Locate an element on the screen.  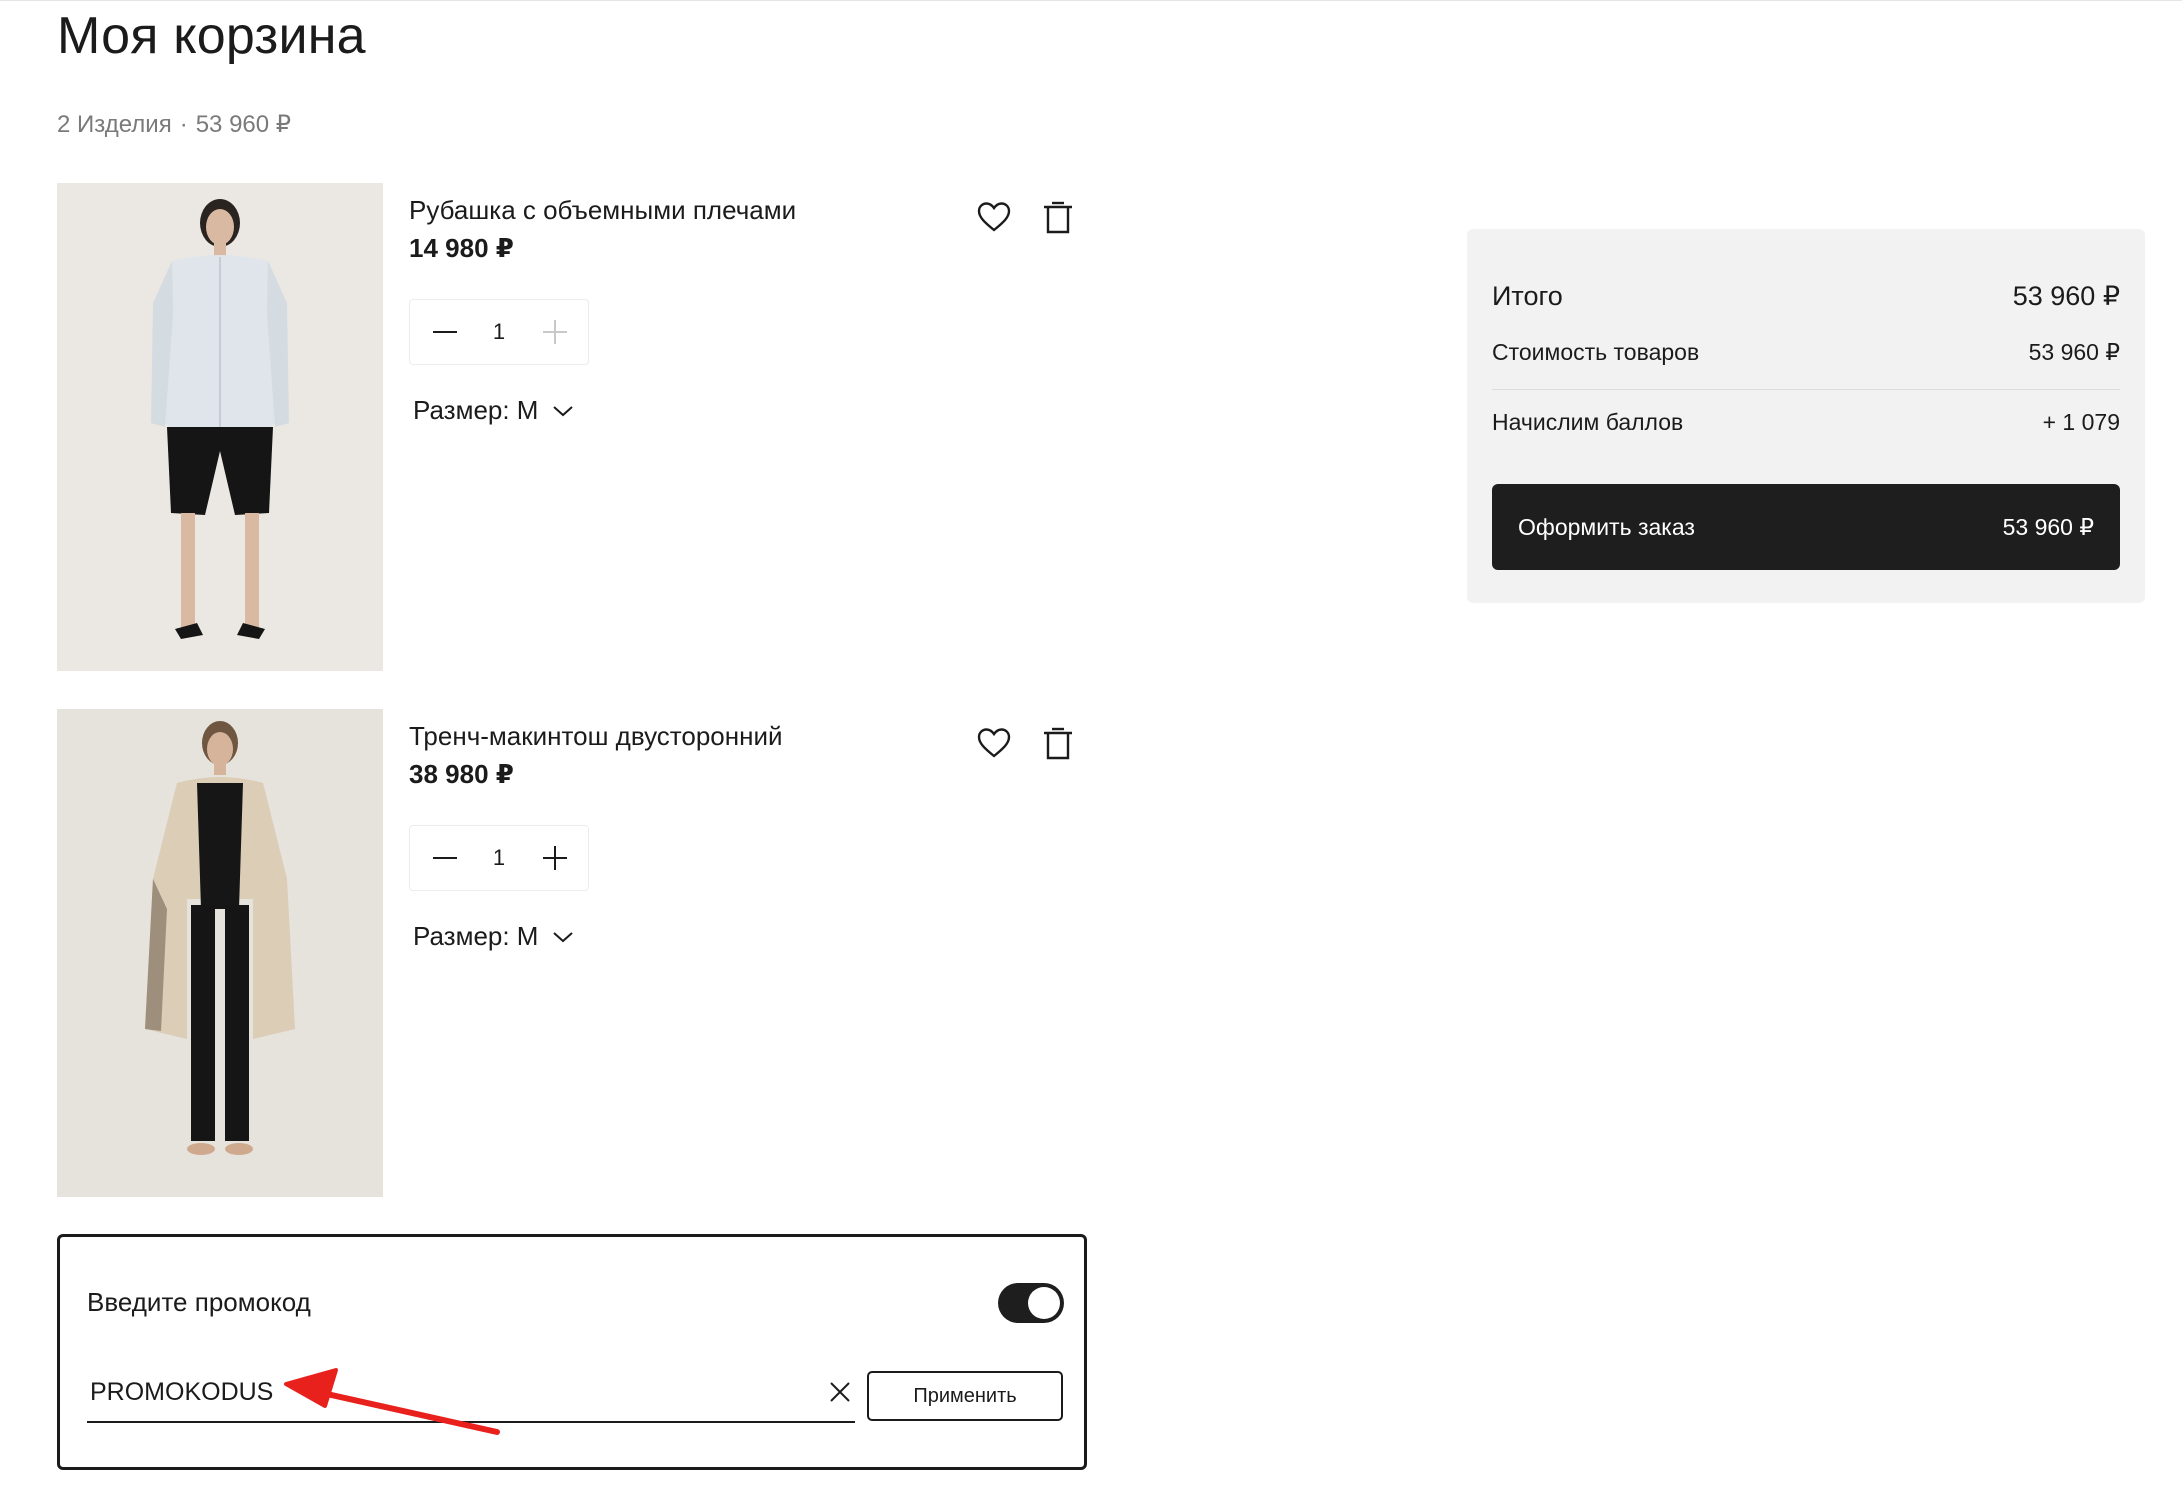
total-label: Итого is located at coordinates (1527, 296).